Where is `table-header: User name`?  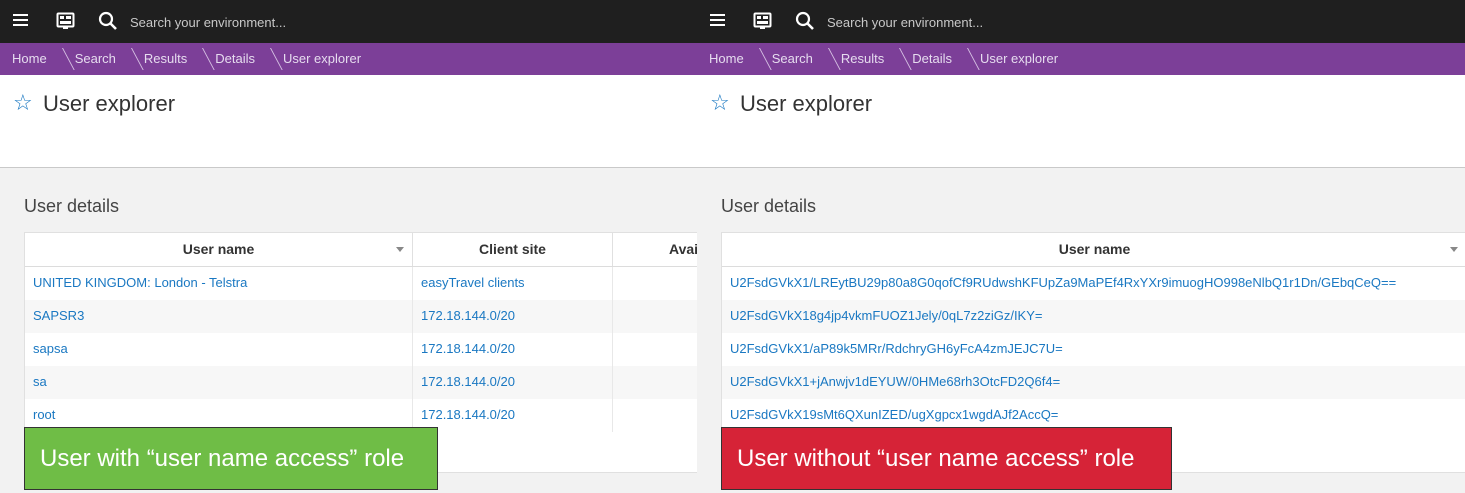
table-header: User name is located at coordinates (1093, 250).